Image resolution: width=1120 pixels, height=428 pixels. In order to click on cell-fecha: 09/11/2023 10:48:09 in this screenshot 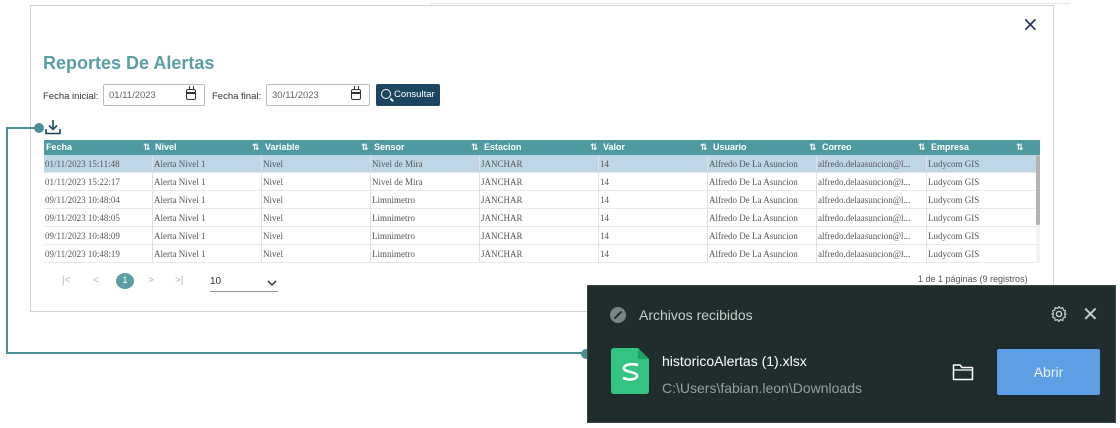, I will do `click(82, 236)`.